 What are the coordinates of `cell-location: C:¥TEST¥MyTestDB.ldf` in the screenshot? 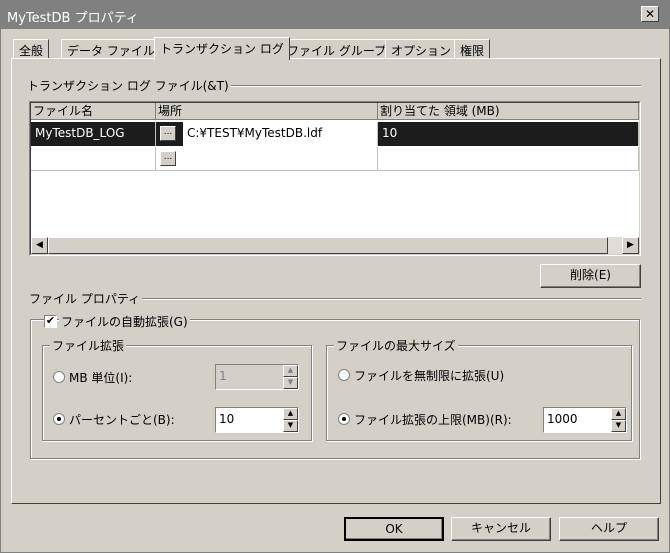 It's located at (280, 134).